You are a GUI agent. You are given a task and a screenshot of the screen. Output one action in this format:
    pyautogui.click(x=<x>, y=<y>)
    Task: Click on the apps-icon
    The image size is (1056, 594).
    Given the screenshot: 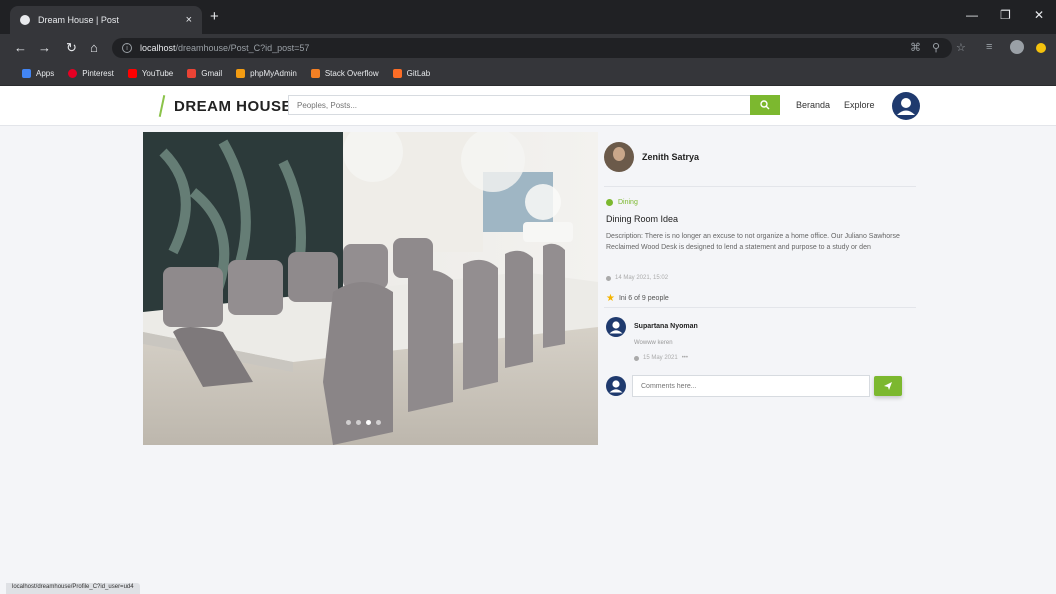 What is the action you would take?
    pyautogui.click(x=26, y=73)
    